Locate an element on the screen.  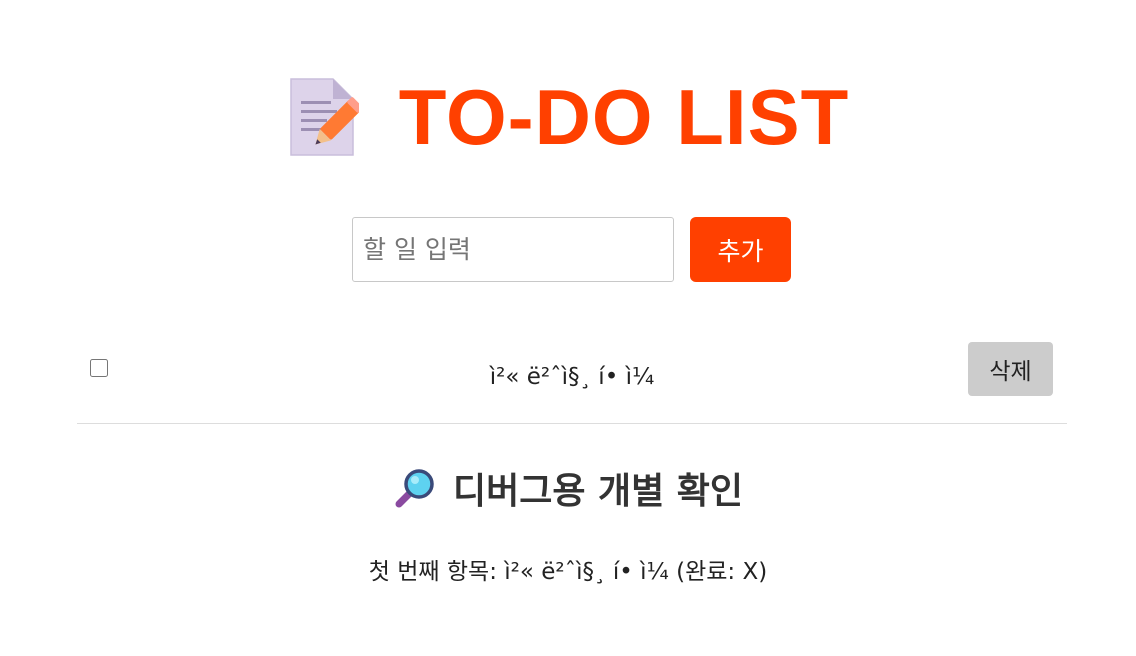
memo-pencil-icon is located at coordinates (324, 117).